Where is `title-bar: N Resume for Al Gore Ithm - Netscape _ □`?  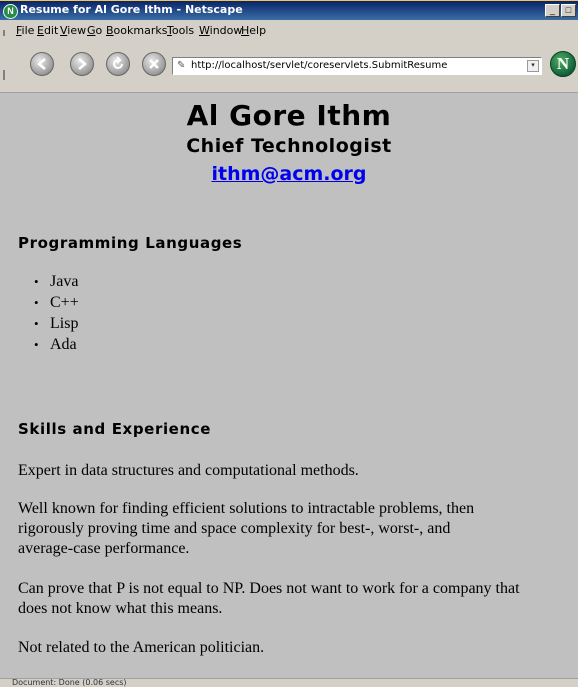 title-bar: N Resume for Al Gore Ithm - Netscape _ □ is located at coordinates (289, 10).